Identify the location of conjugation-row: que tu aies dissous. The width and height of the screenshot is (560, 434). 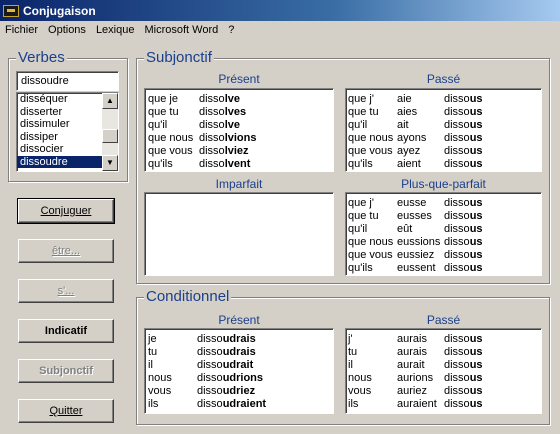
(444, 112).